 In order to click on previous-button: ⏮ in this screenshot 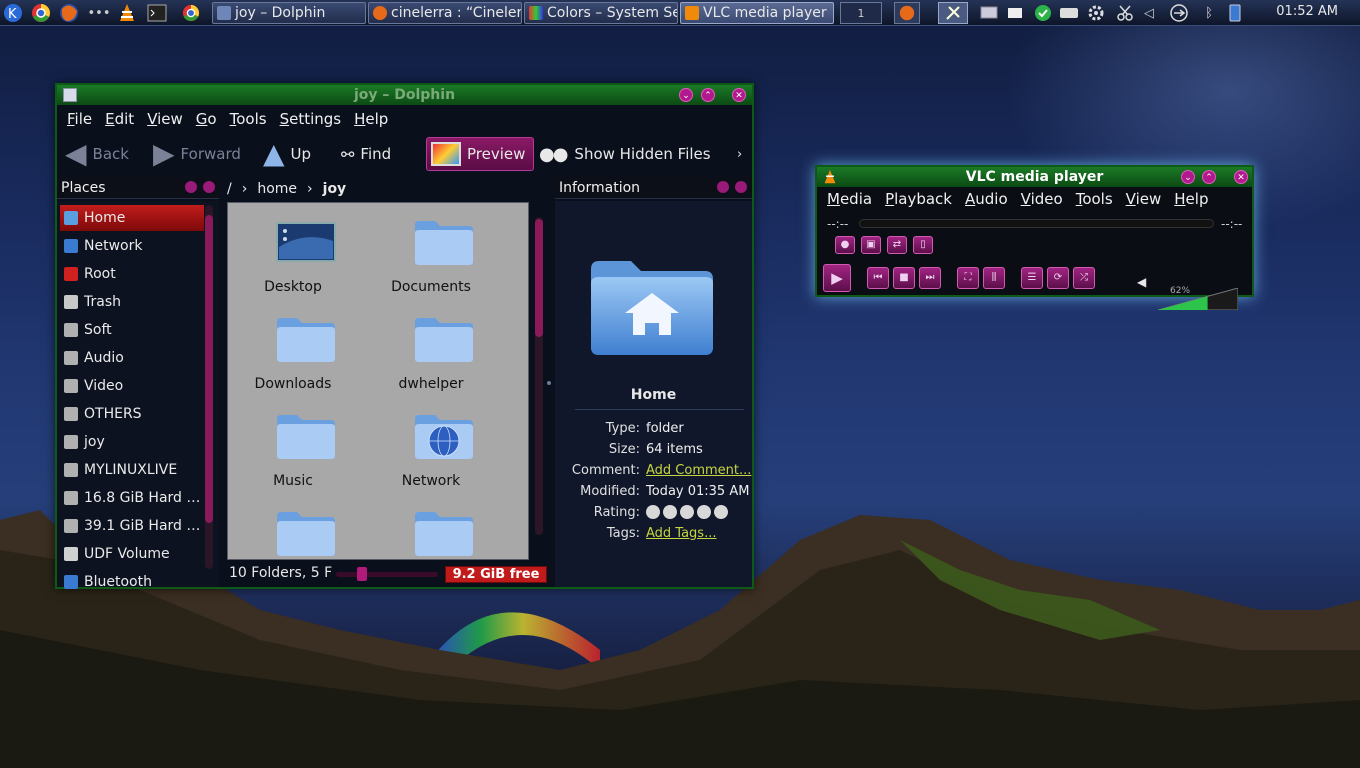, I will do `click(878, 278)`.